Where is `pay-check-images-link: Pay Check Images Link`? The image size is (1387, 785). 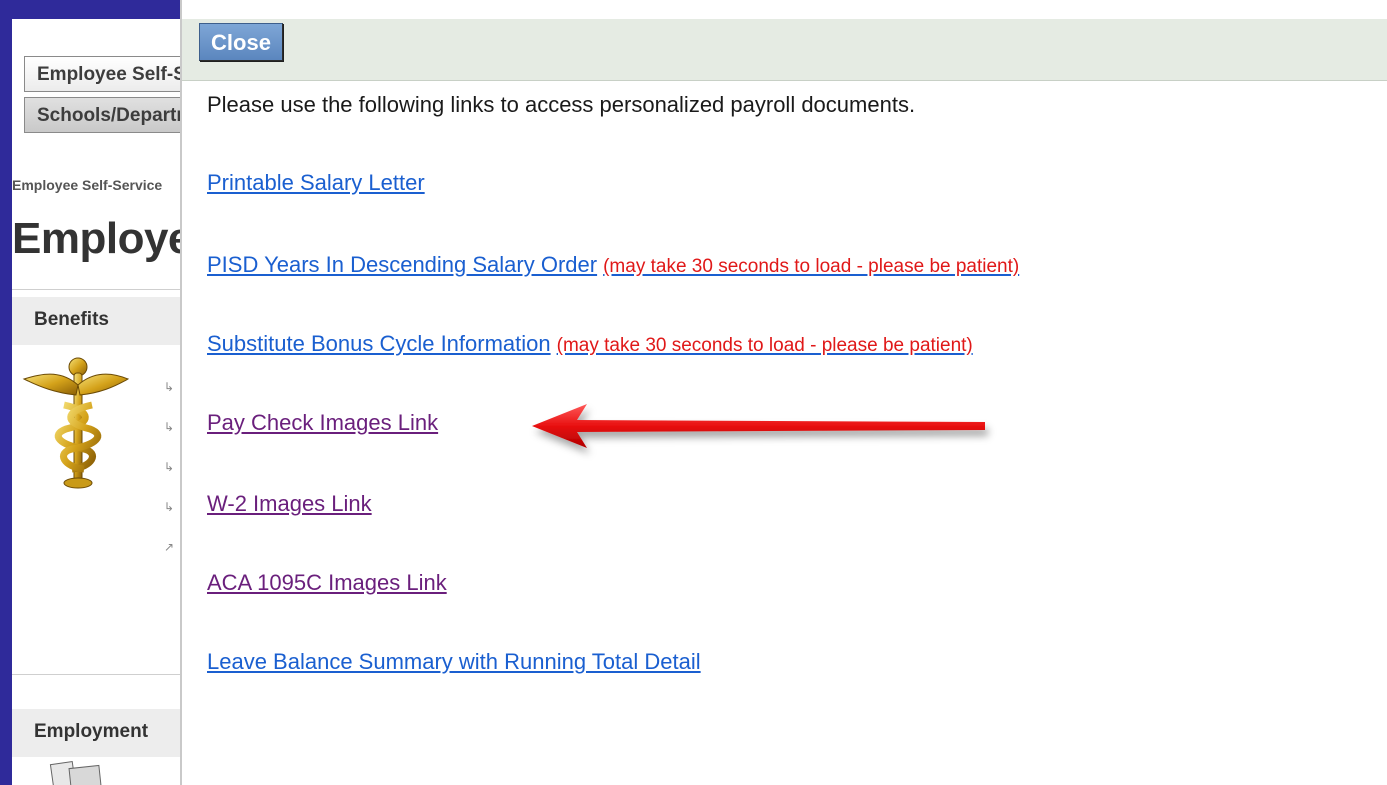 pay-check-images-link: Pay Check Images Link is located at coordinates (322, 423).